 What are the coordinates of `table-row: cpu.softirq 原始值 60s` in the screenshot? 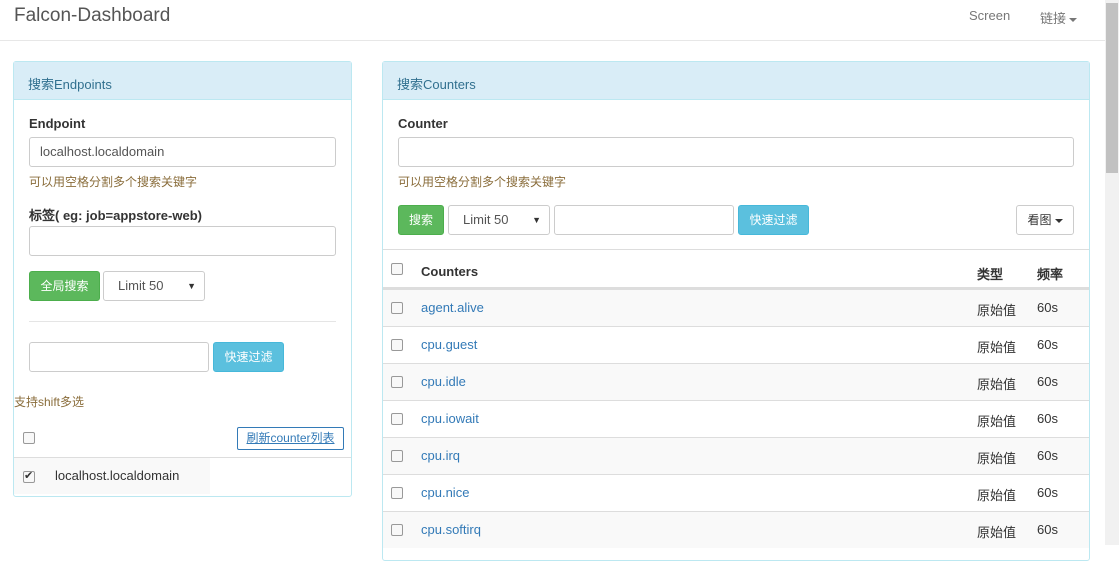 It's located at (736, 529).